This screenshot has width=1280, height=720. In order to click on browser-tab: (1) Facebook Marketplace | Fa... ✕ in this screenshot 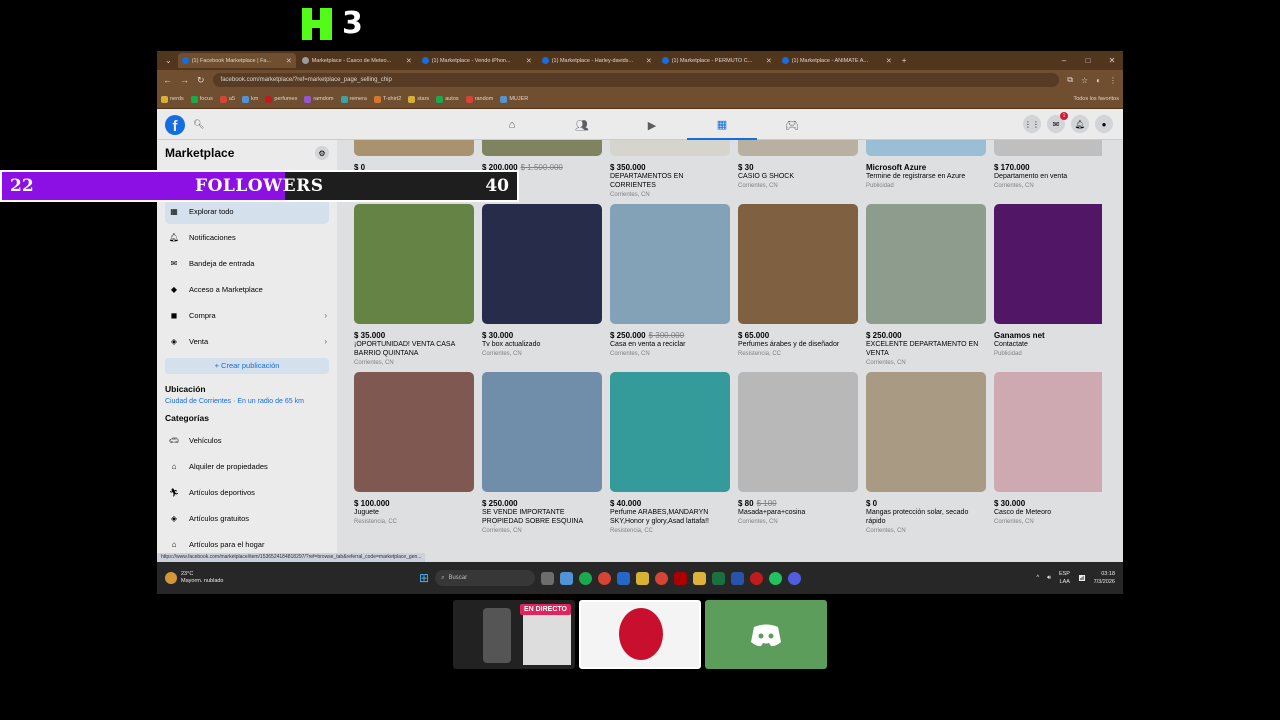, I will do `click(236, 60)`.